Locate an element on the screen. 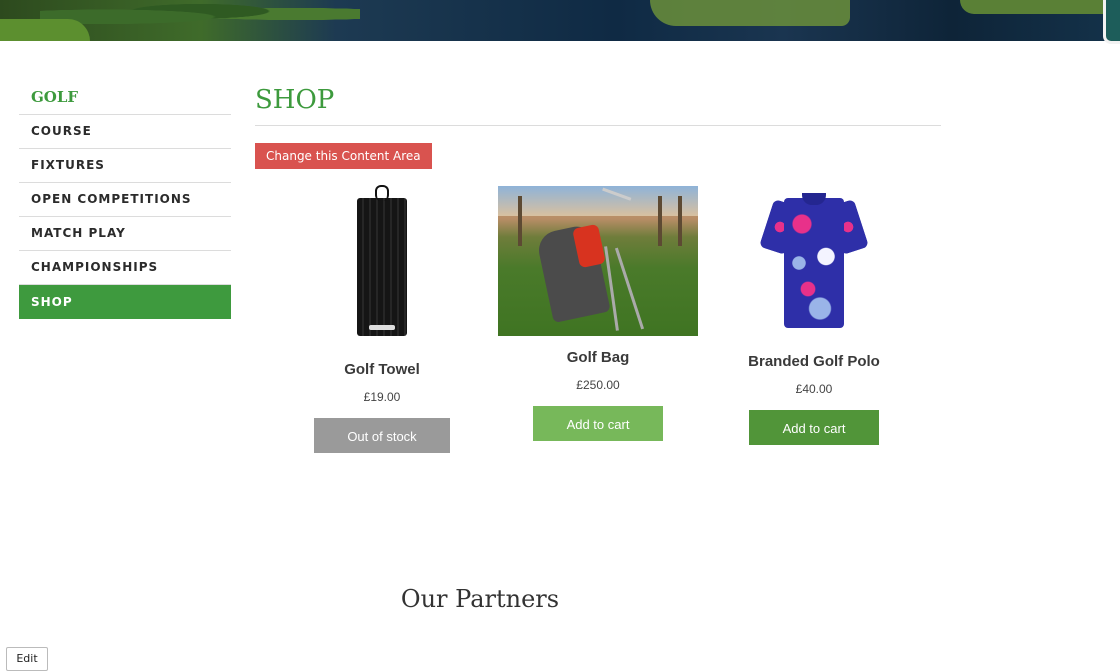  product-price: £40.00 is located at coordinates (814, 389).